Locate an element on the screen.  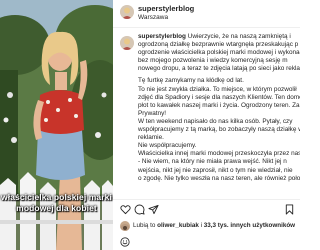
heart-icon is located at coordinates (125, 209).